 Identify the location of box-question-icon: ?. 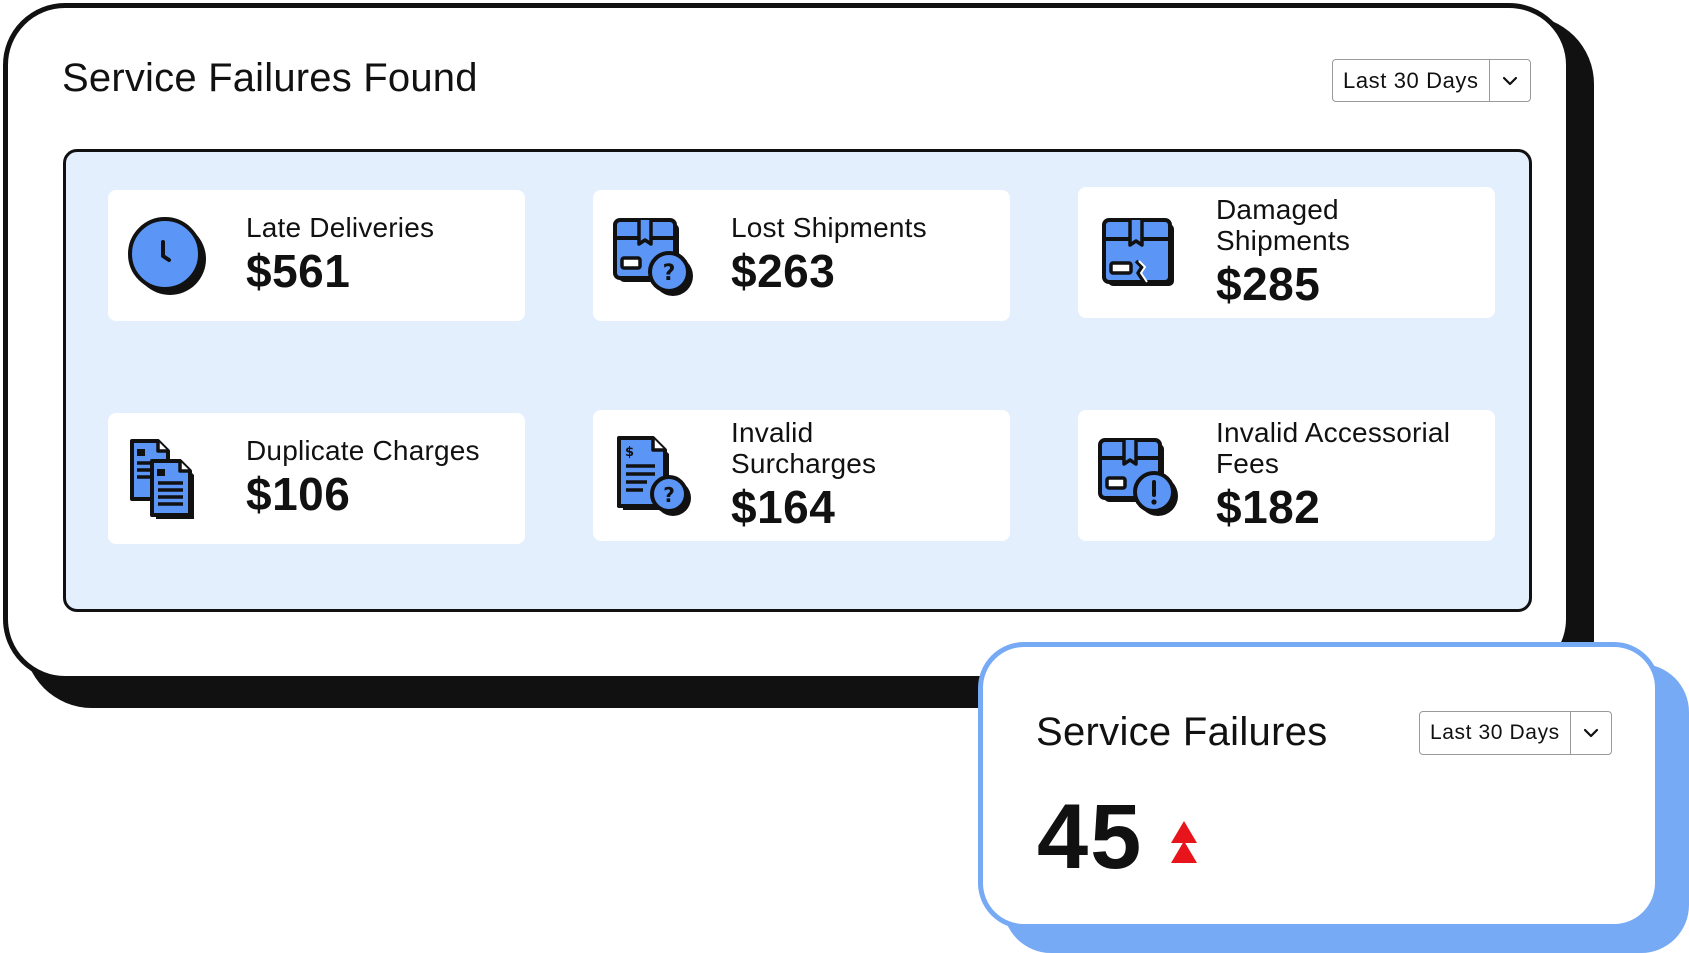
(653, 256).